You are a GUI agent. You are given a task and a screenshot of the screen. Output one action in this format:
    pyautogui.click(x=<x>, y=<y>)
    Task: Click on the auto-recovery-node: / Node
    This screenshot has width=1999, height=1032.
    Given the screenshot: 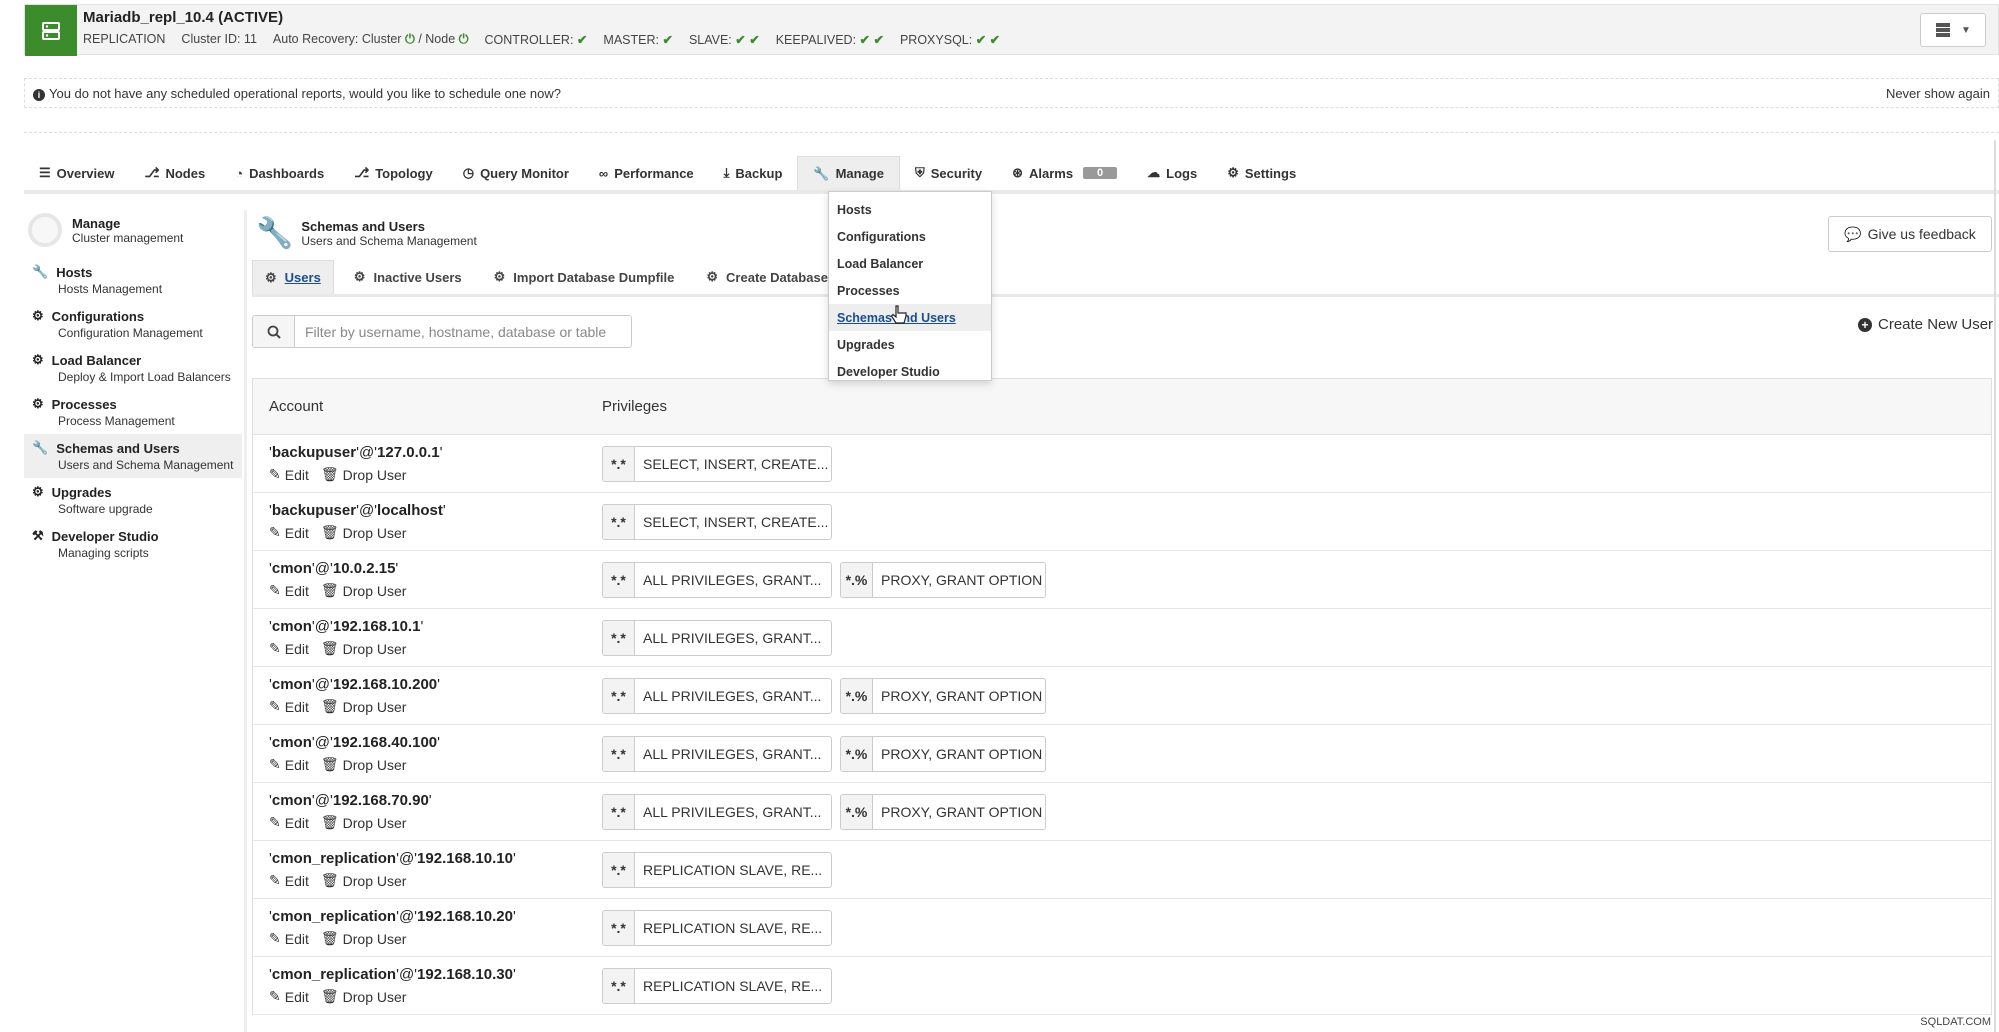 What is the action you would take?
    pyautogui.click(x=437, y=39)
    